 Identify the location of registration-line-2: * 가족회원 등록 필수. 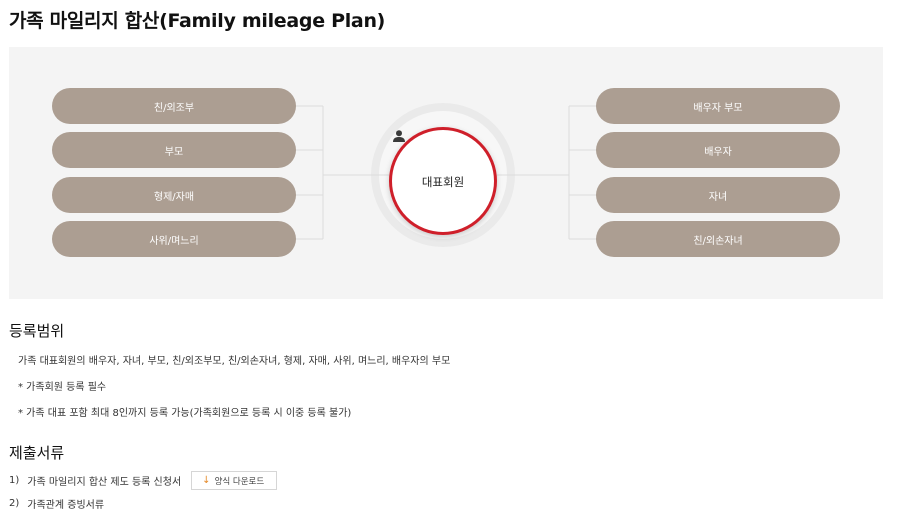
(62, 387).